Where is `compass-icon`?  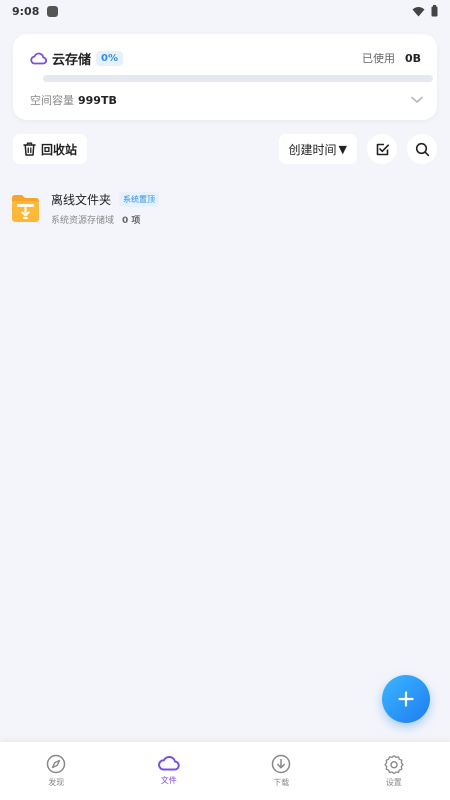 compass-icon is located at coordinates (56, 764).